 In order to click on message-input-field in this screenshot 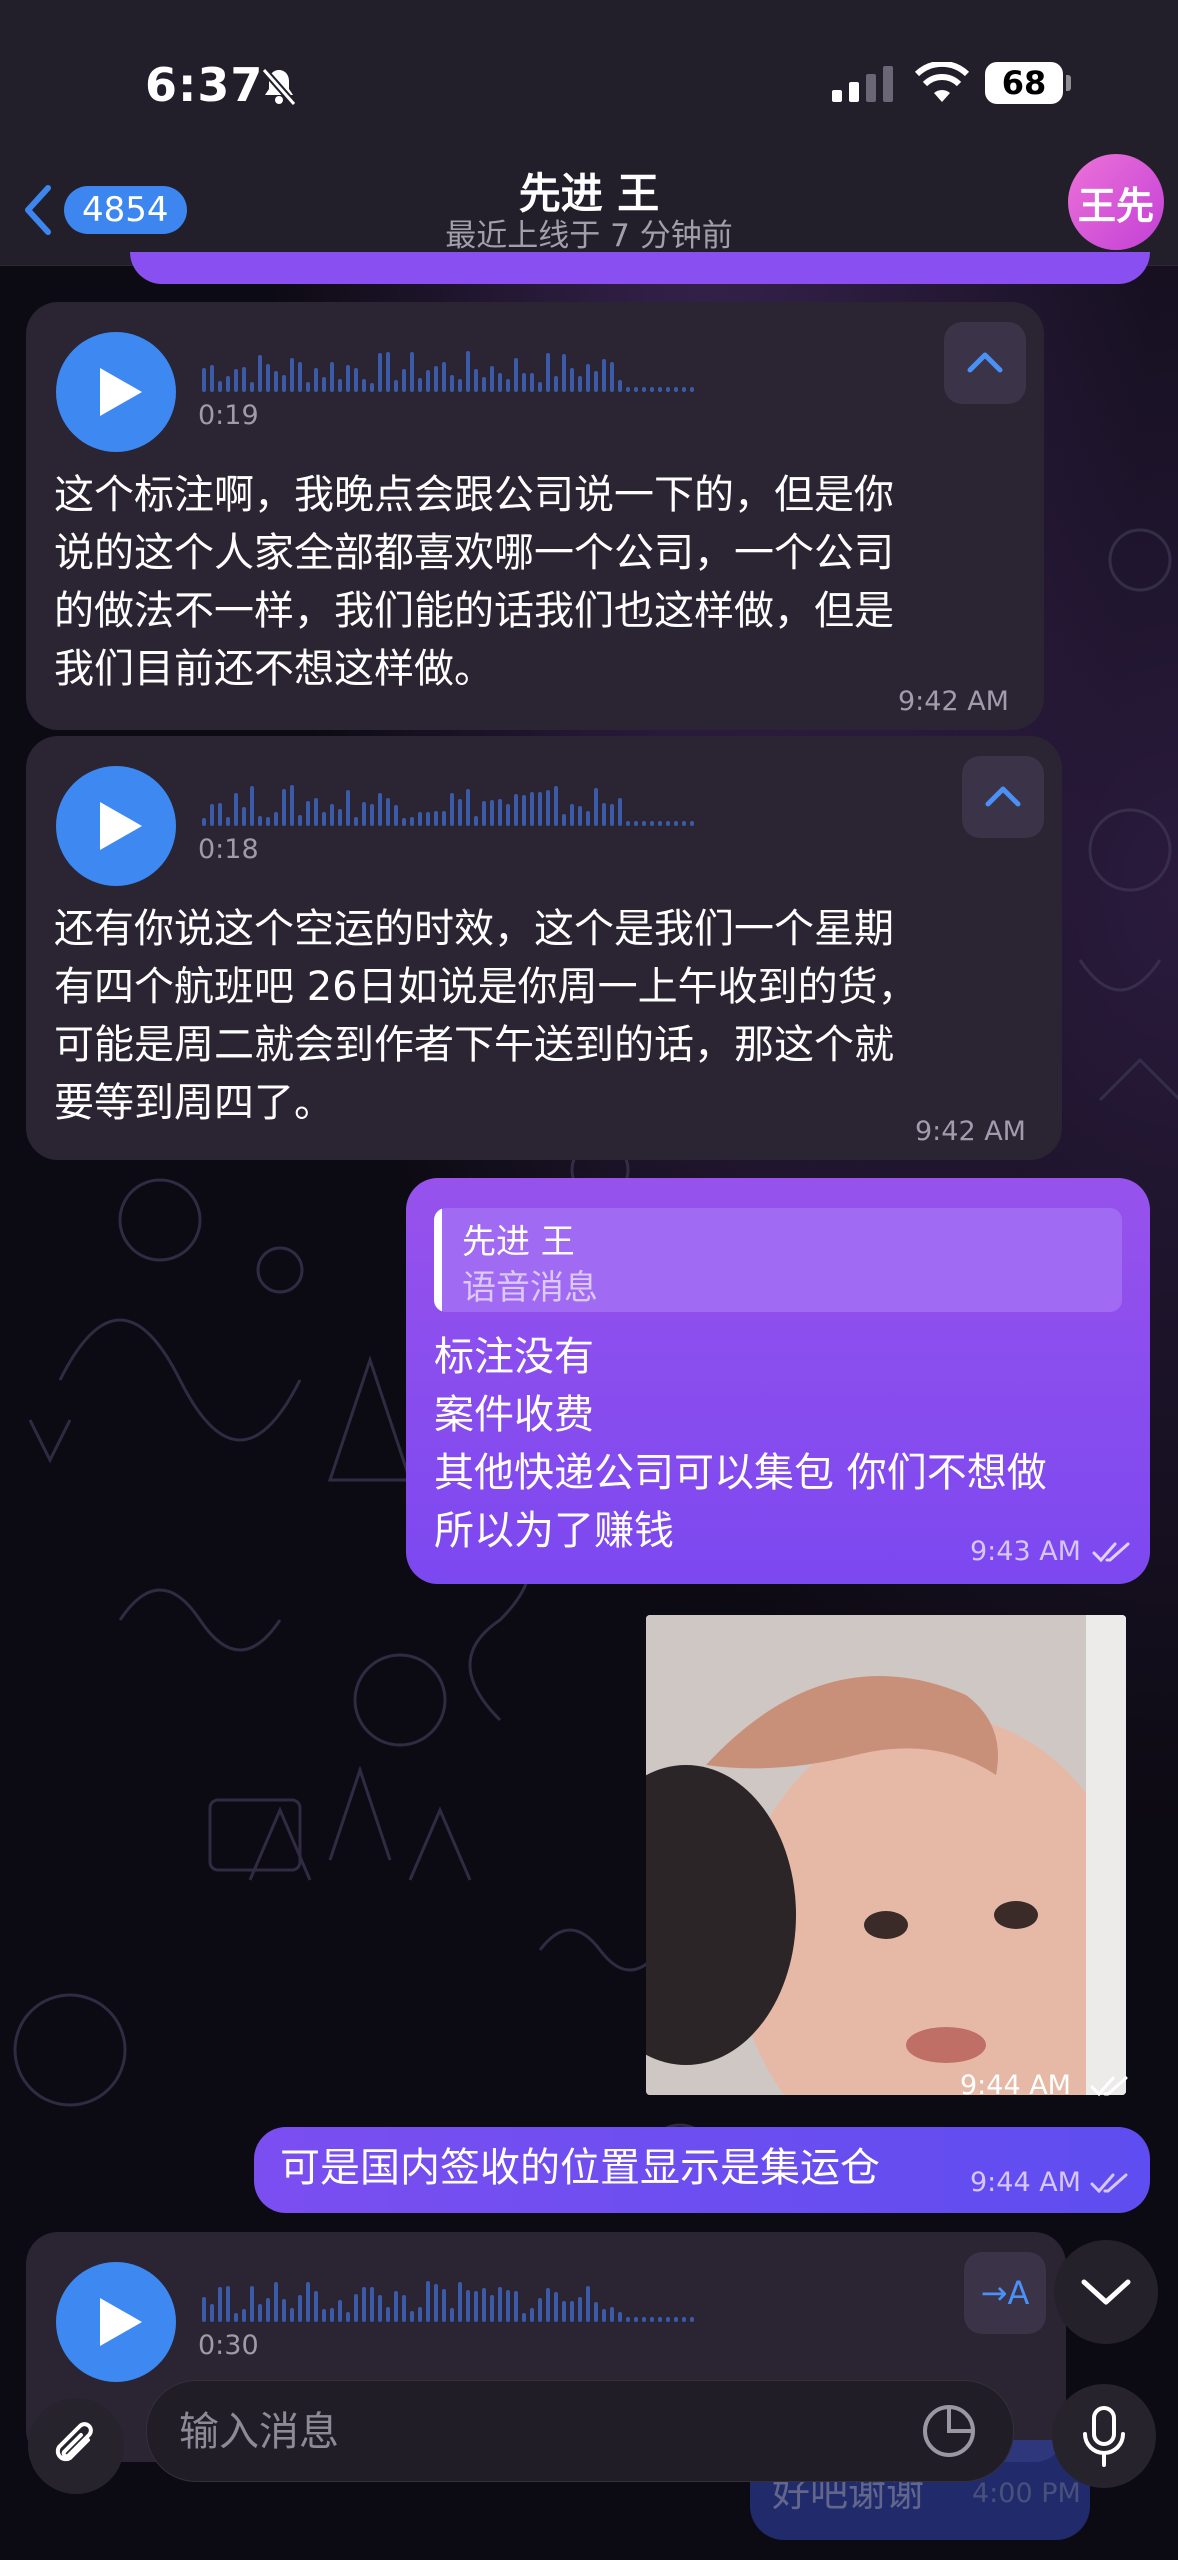, I will do `click(580, 2431)`.